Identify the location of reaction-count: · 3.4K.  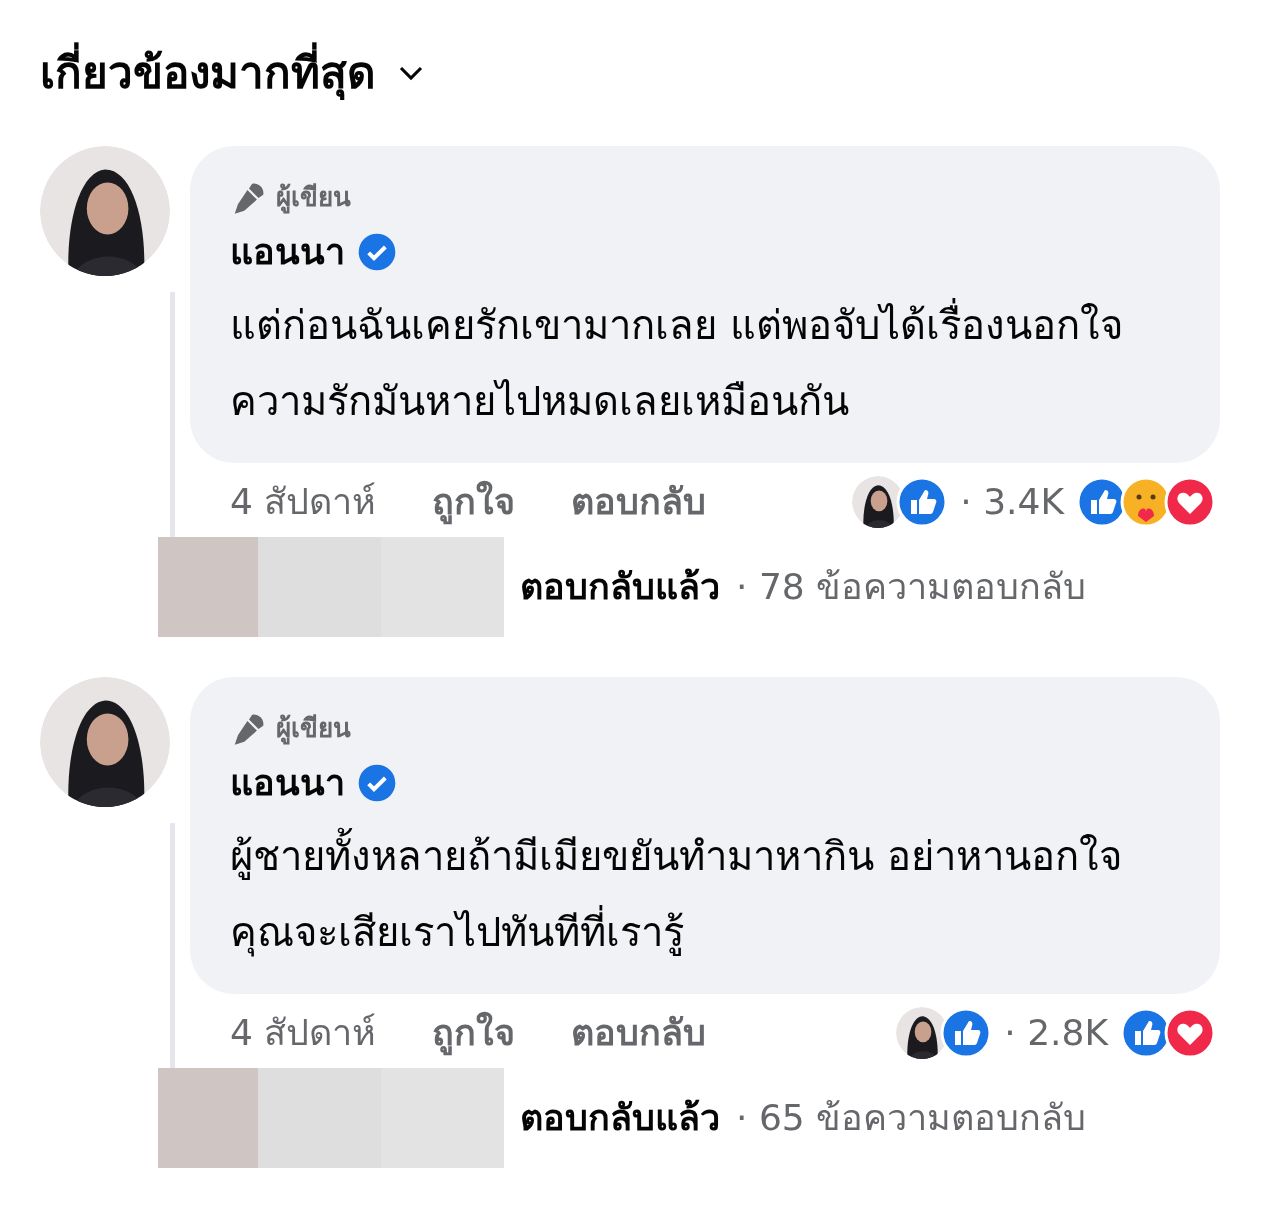
(1012, 502).